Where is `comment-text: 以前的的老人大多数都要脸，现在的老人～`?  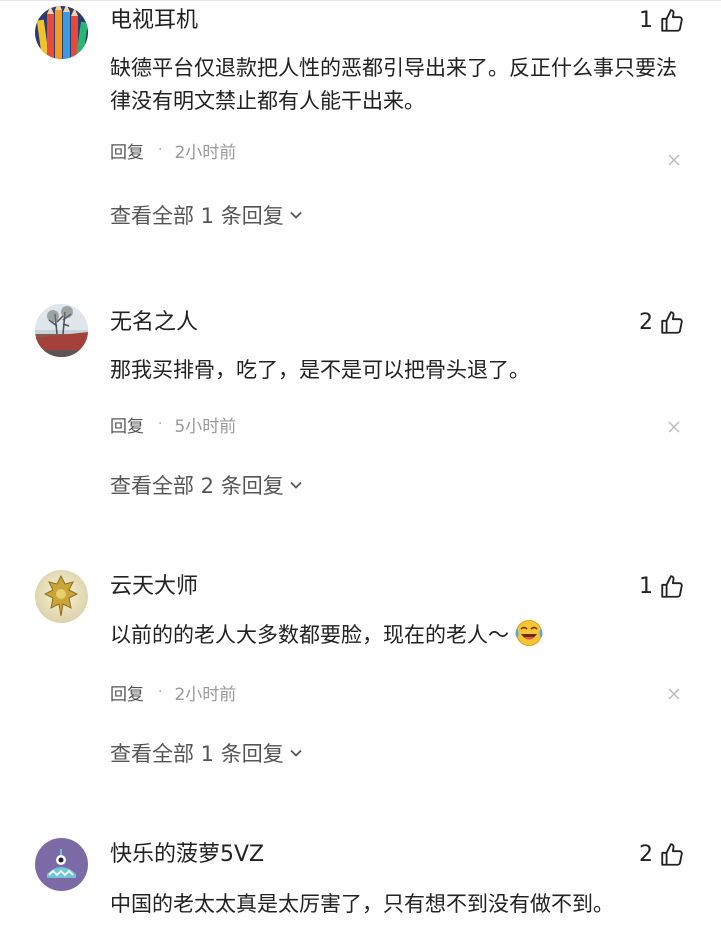
comment-text: 以前的的老人大多数都要脸，现在的老人～ is located at coordinates (400, 635).